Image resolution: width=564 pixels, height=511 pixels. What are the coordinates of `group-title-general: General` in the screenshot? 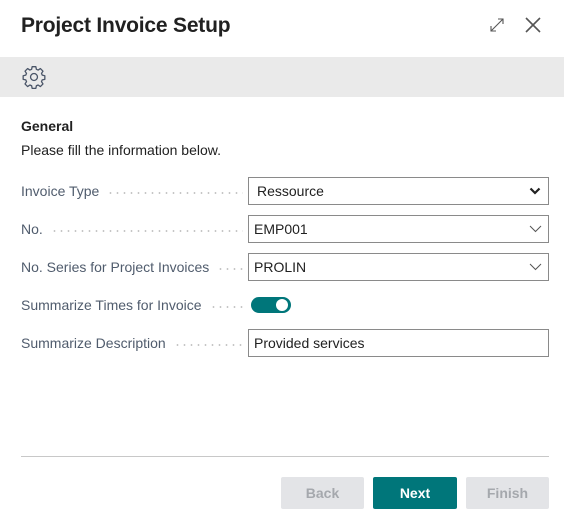 It's located at (47, 126).